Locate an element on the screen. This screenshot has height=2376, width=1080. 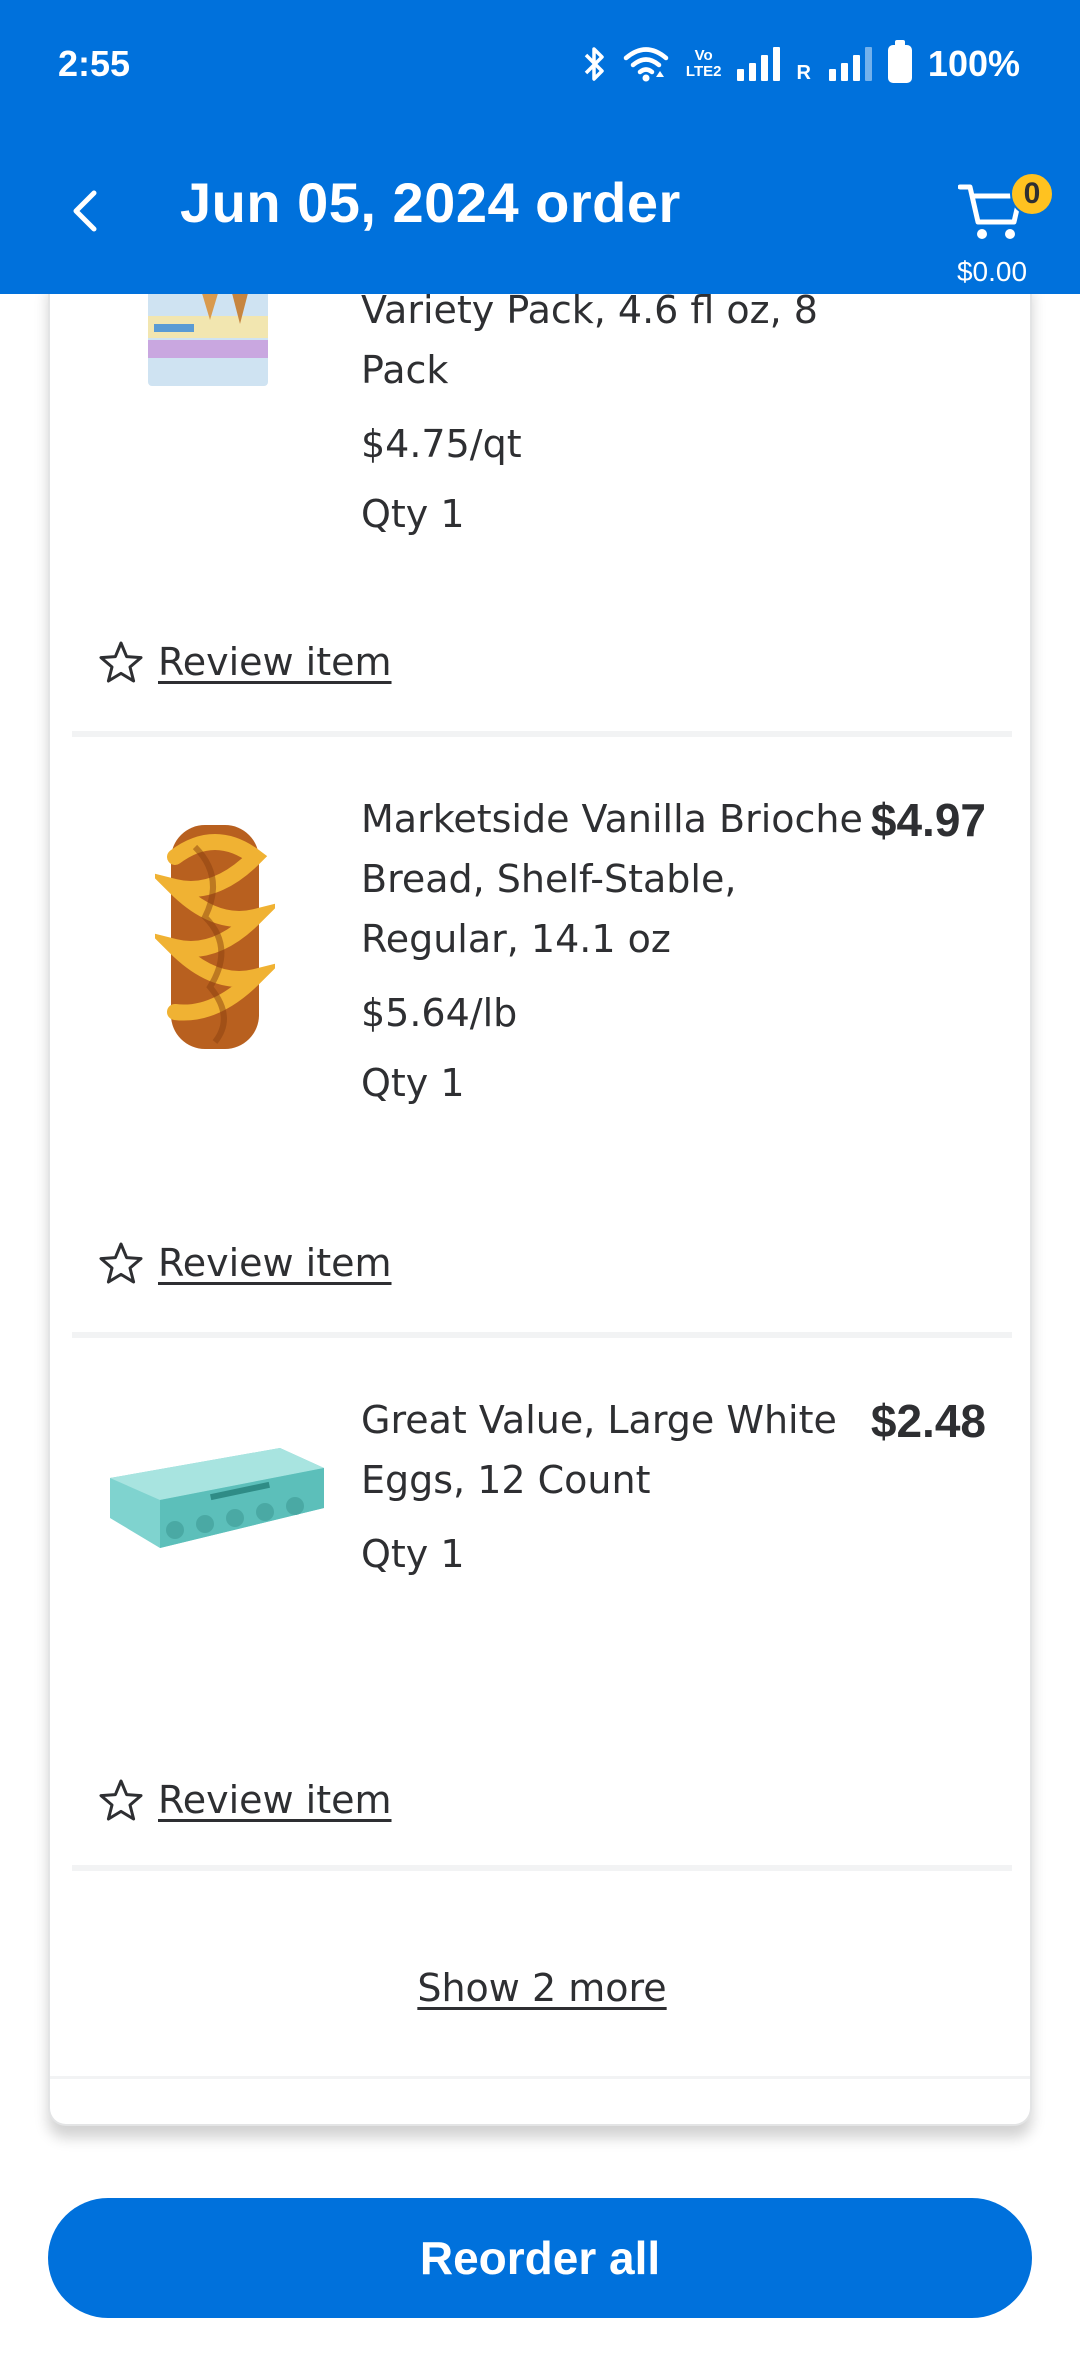
status-bar: 2:55 Vo LTE2 R 100% is located at coordinates (540, 64).